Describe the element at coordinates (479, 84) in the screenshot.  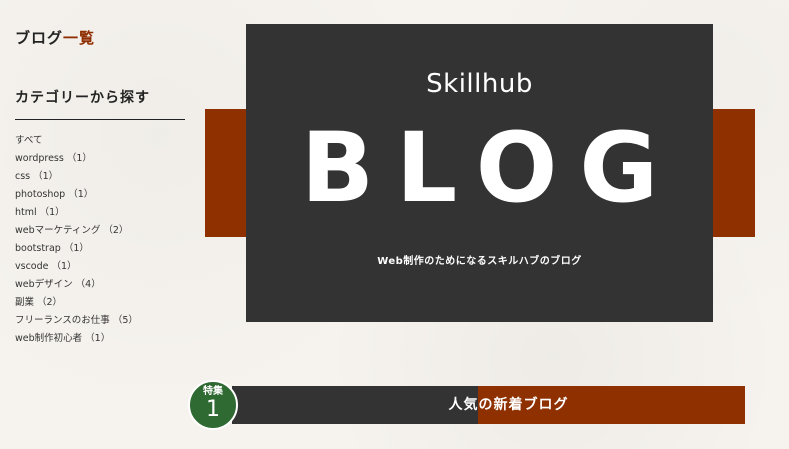
I see `hero-brand: Skillhub` at that location.